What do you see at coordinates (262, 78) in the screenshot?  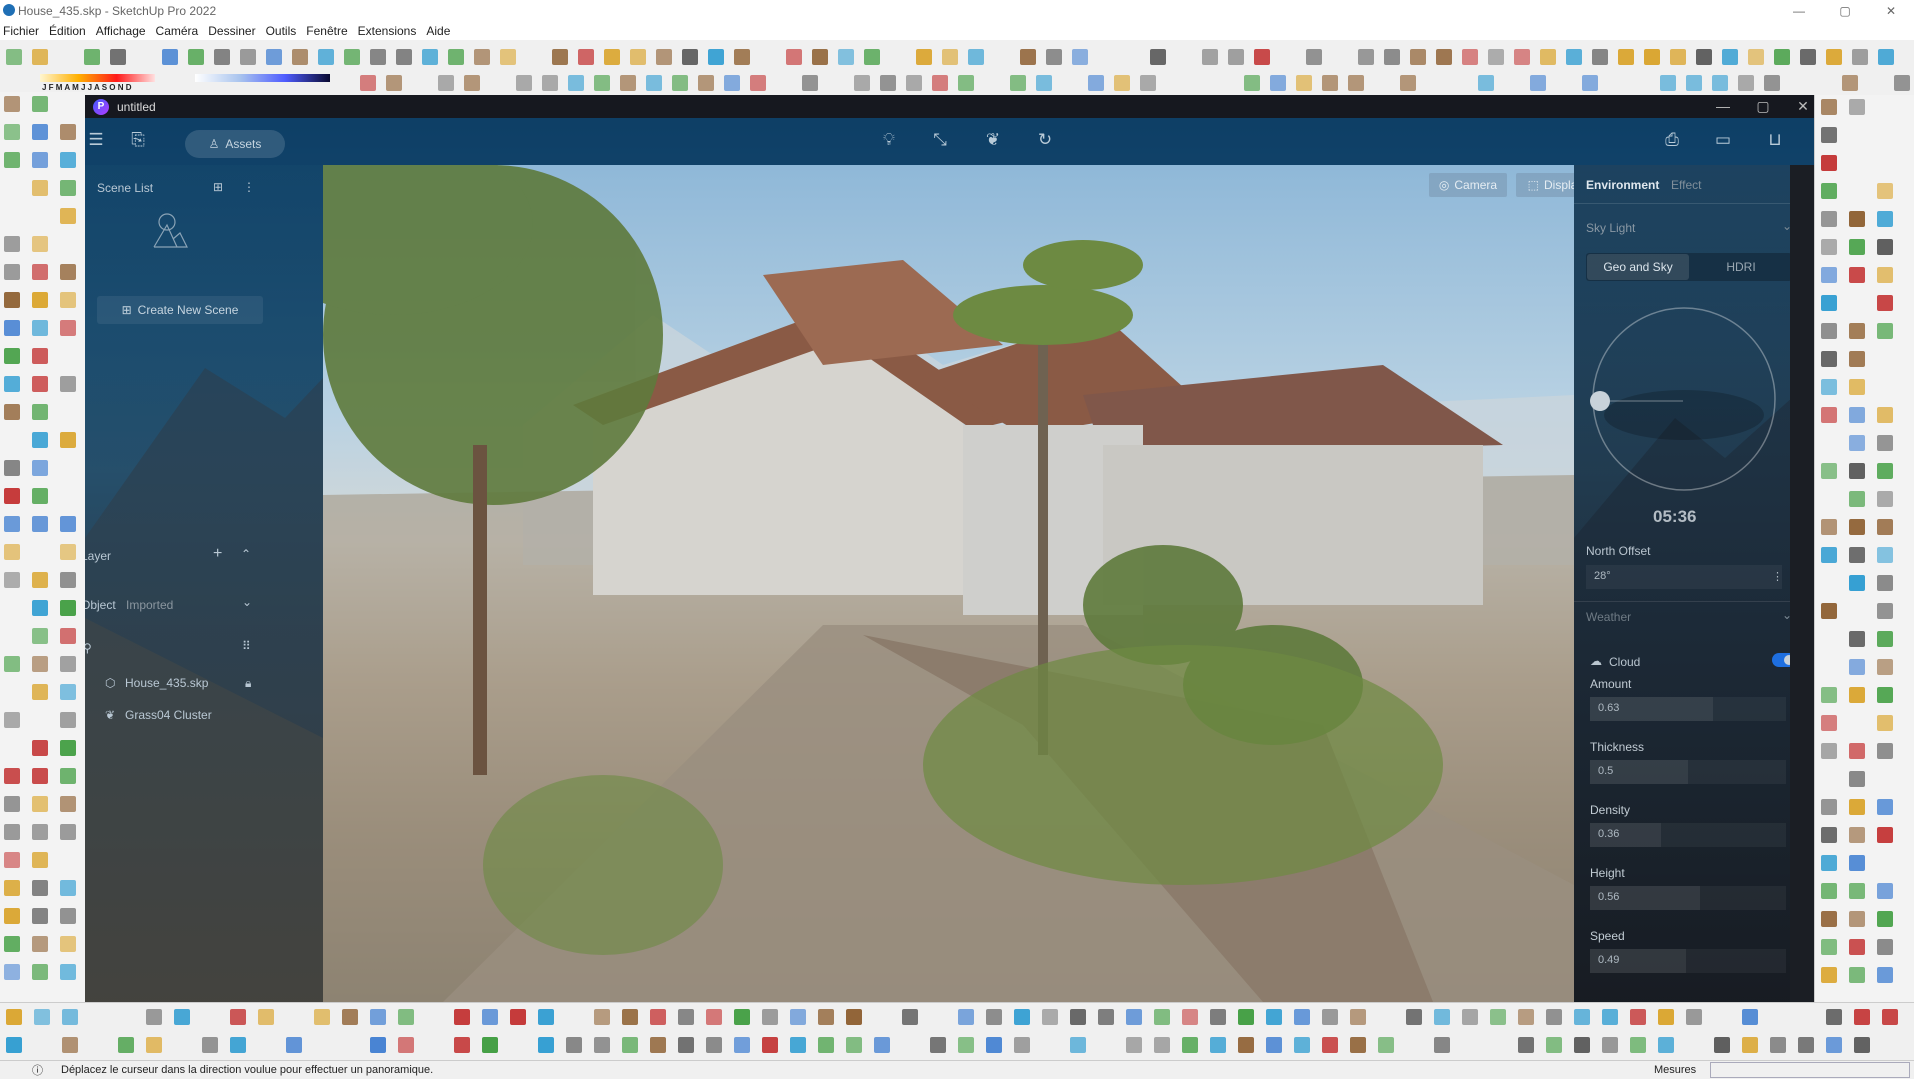 I see `shadow-time-slider` at bounding box center [262, 78].